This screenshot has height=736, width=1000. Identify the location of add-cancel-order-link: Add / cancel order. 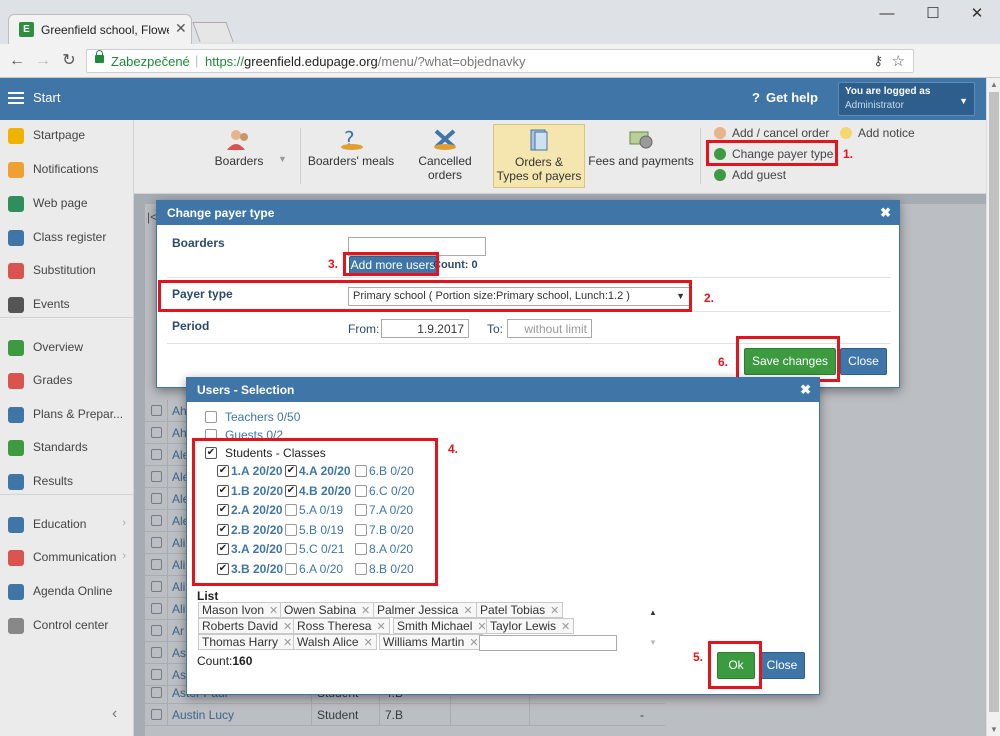
(771, 133).